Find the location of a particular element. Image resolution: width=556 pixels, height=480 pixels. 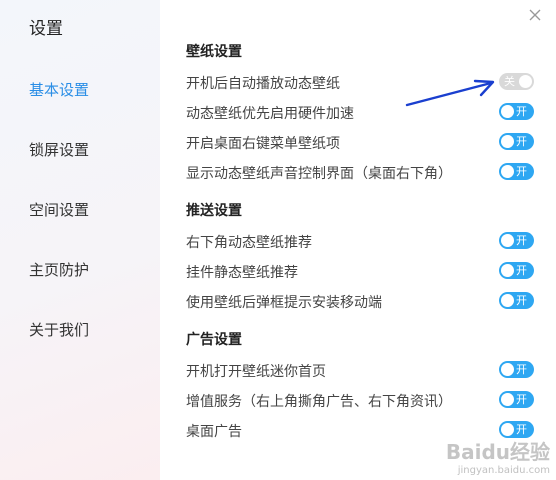

sidebar-item-lockscreen-settings: 锁屏设置 is located at coordinates (59, 149).